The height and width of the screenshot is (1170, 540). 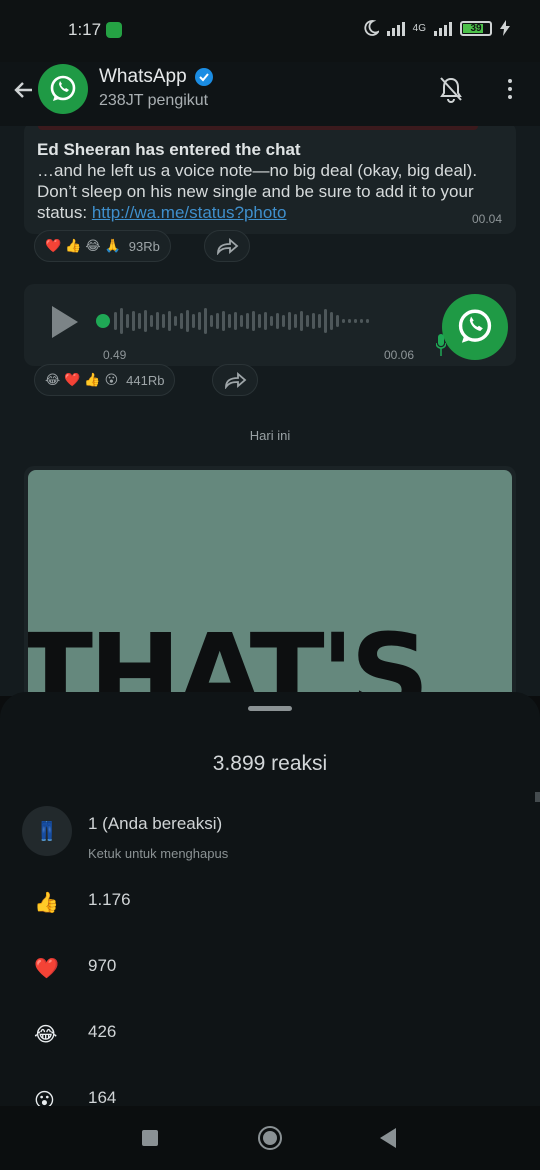 What do you see at coordinates (155, 823) in the screenshot?
I see `my-reaction-label: 1 (Anda bereaksi)` at bounding box center [155, 823].